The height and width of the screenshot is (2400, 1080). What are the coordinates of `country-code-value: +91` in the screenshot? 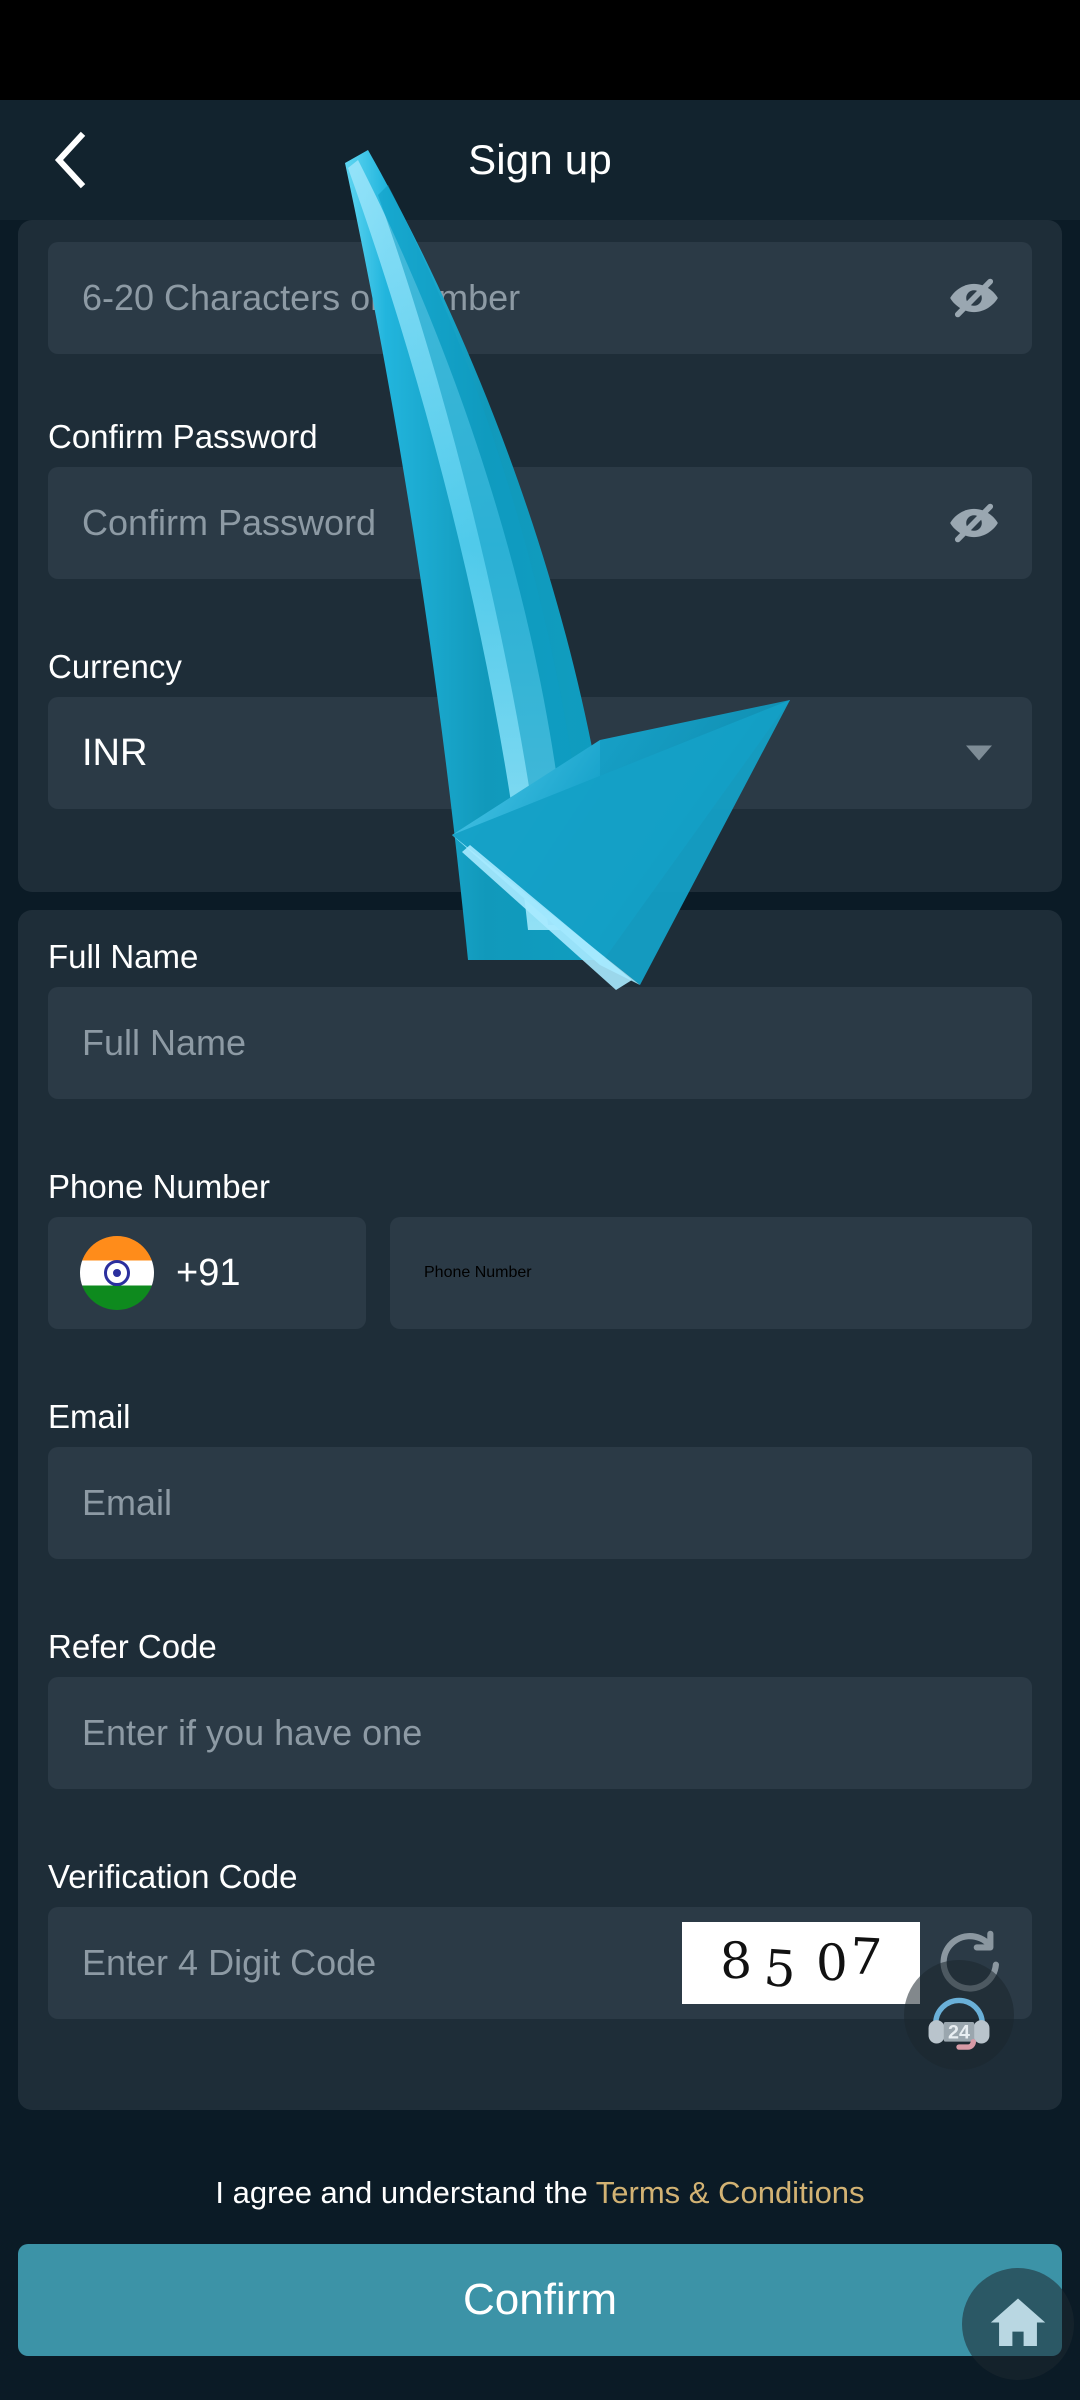 It's located at (208, 1272).